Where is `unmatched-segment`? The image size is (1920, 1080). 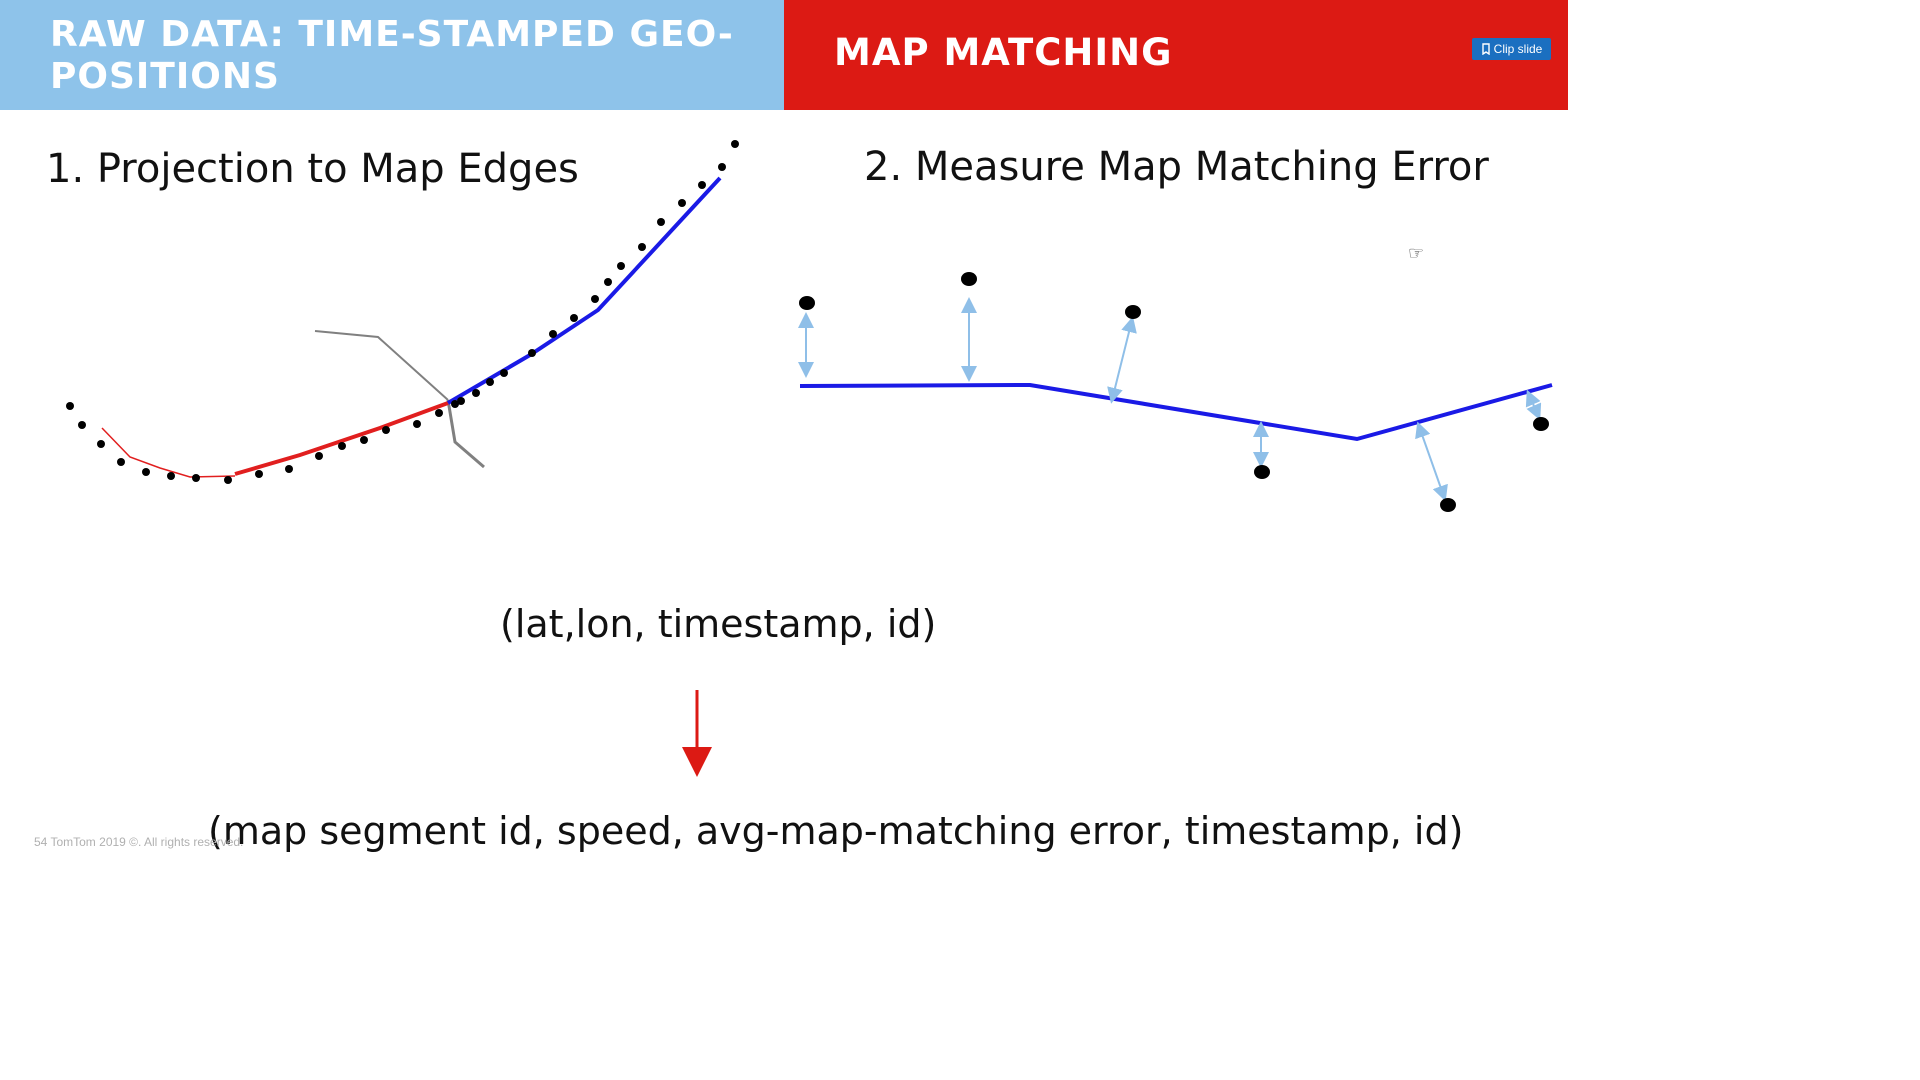 unmatched-segment is located at coordinates (168, 452).